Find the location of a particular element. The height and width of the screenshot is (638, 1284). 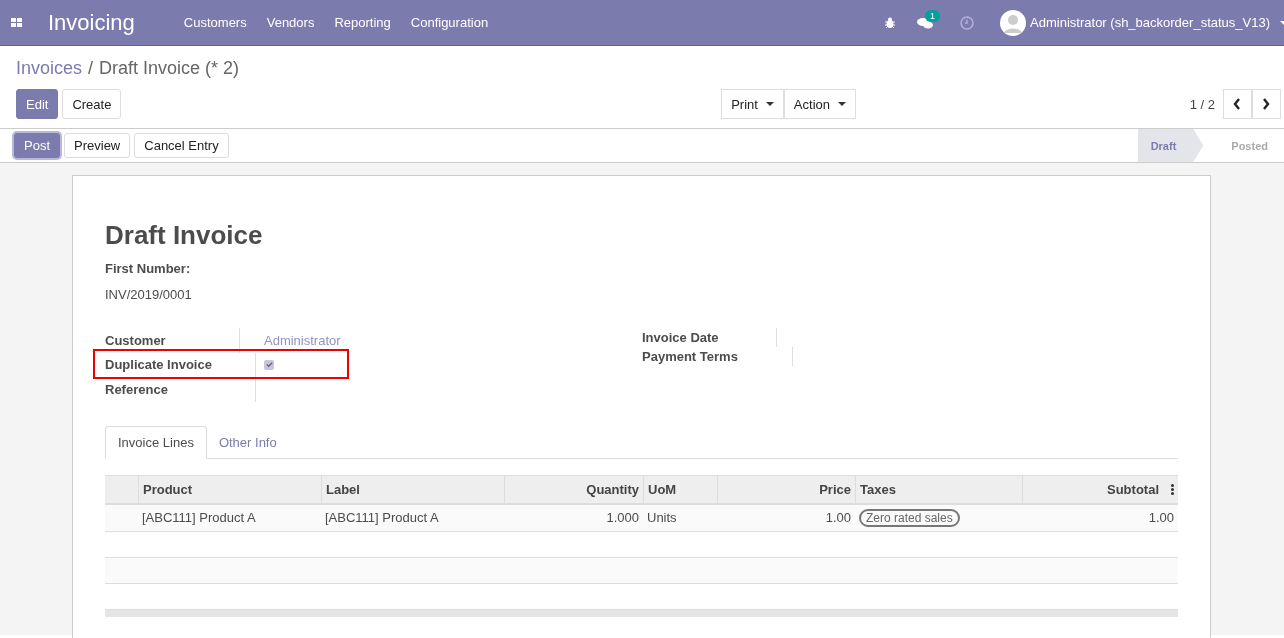

menu-item: Configuration is located at coordinates (449, 22).